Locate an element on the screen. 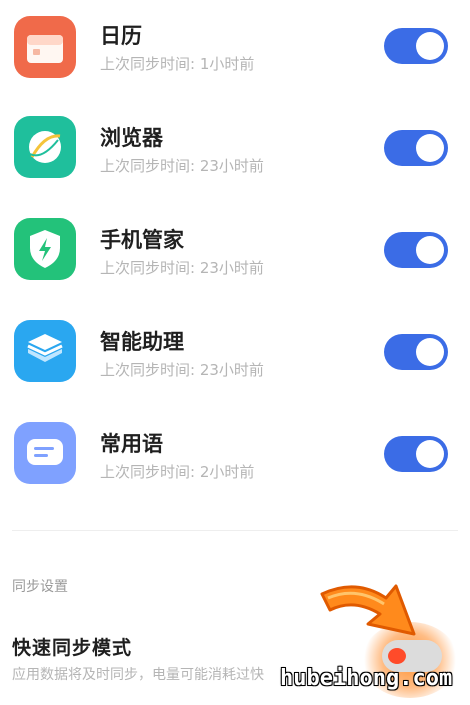 This screenshot has height=705, width=470. sync-toggle-smart-assistant is located at coordinates (416, 352).